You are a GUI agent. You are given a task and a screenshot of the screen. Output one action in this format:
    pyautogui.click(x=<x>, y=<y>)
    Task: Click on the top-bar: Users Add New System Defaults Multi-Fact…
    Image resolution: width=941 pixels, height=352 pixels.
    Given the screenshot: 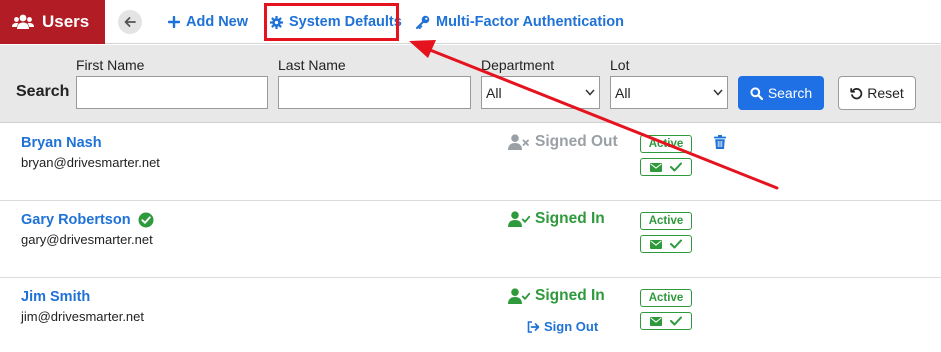 What is the action you would take?
    pyautogui.click(x=470, y=22)
    